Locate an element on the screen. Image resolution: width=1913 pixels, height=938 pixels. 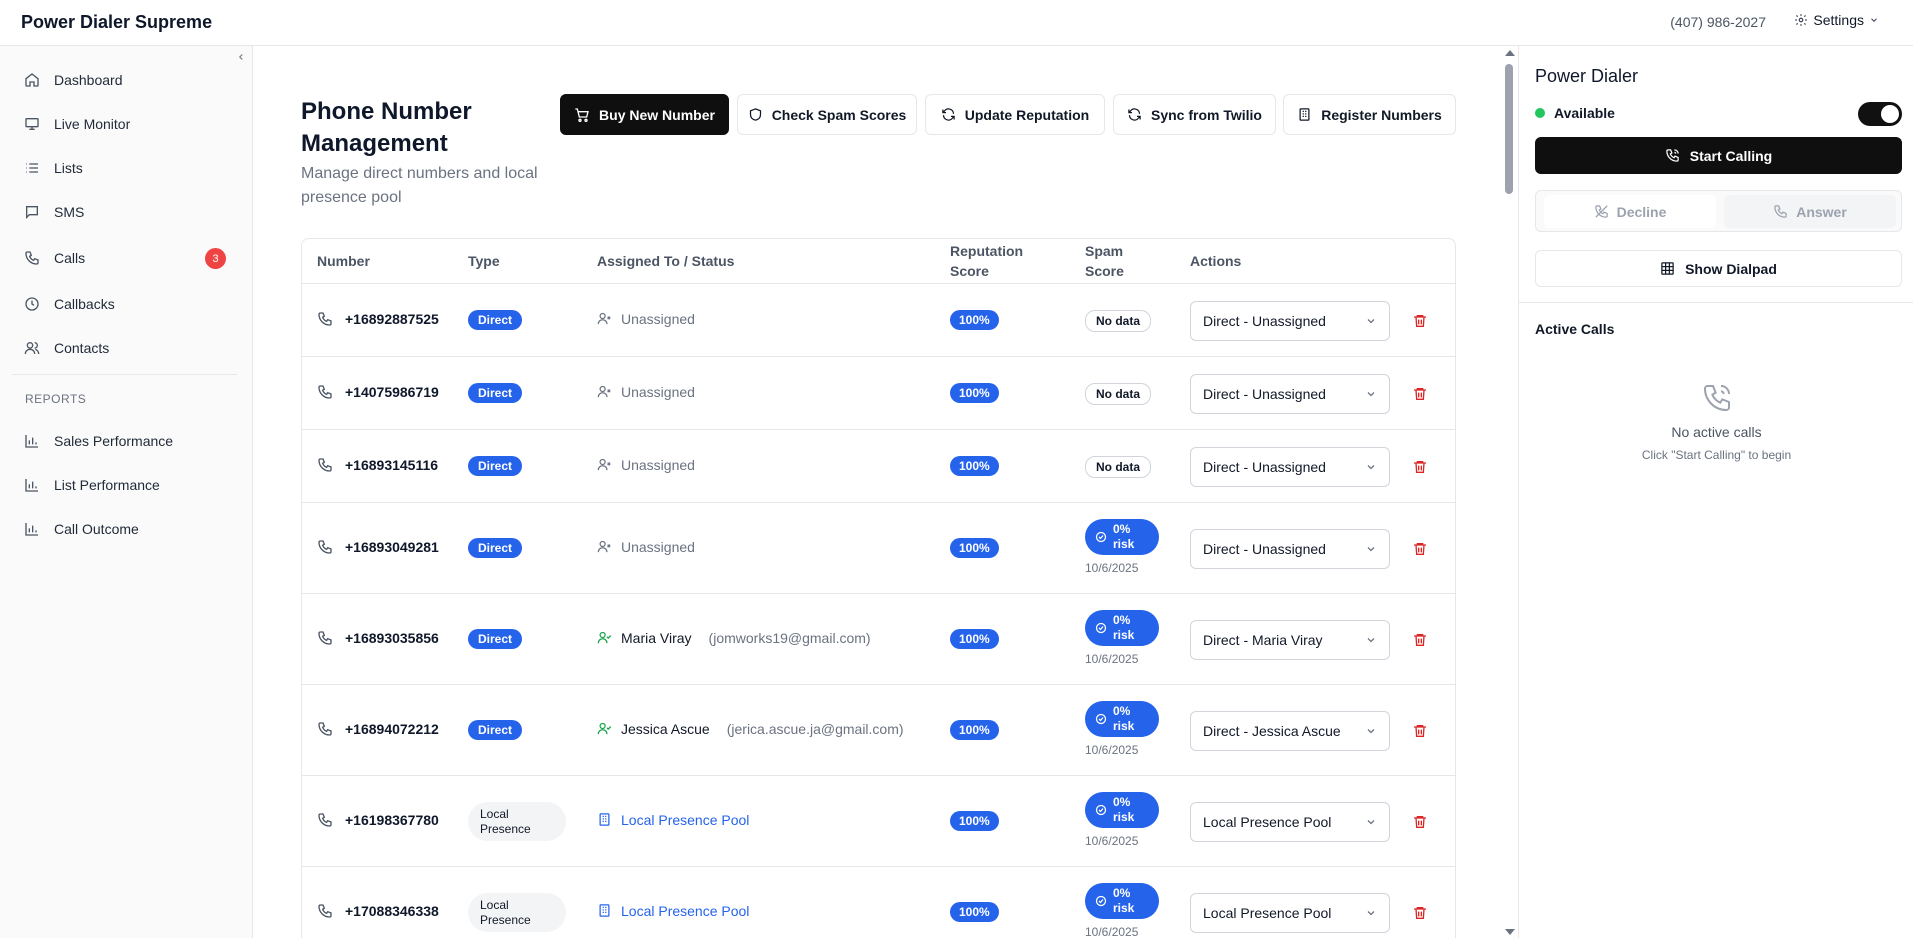
sidebar-item-dashboard: Dashboard is located at coordinates (124, 80).